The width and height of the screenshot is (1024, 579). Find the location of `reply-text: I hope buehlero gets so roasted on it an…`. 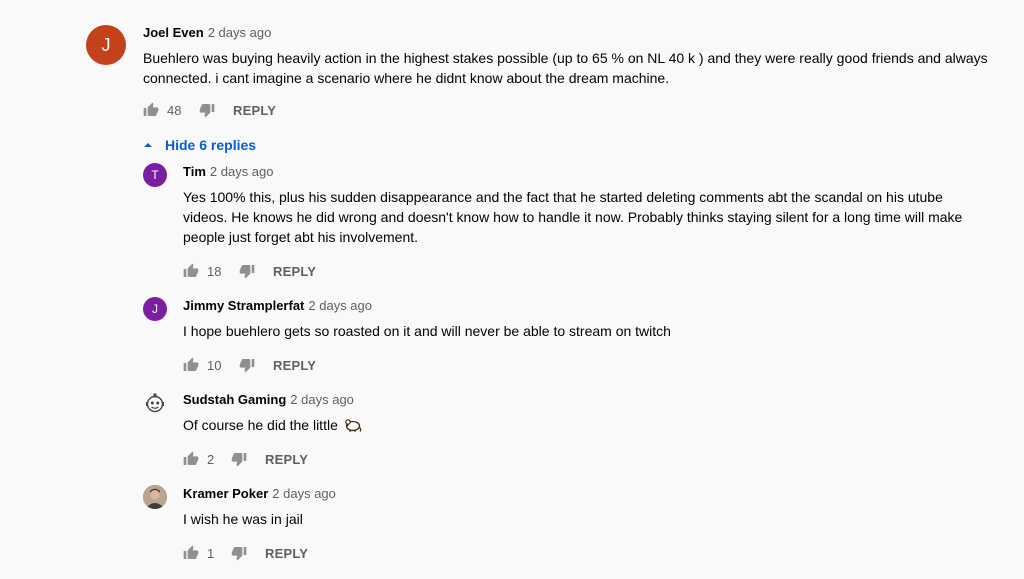

reply-text: I hope buehlero gets so roasted on it an… is located at coordinates (427, 331).